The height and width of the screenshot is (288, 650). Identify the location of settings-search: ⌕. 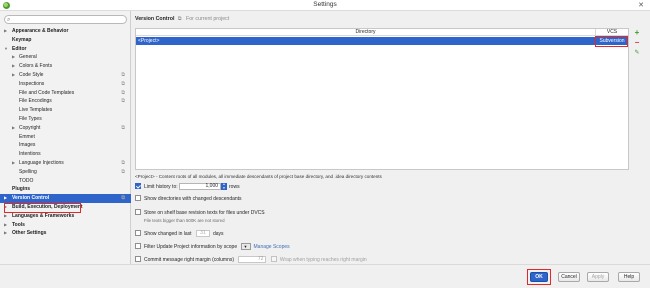
(65, 19).